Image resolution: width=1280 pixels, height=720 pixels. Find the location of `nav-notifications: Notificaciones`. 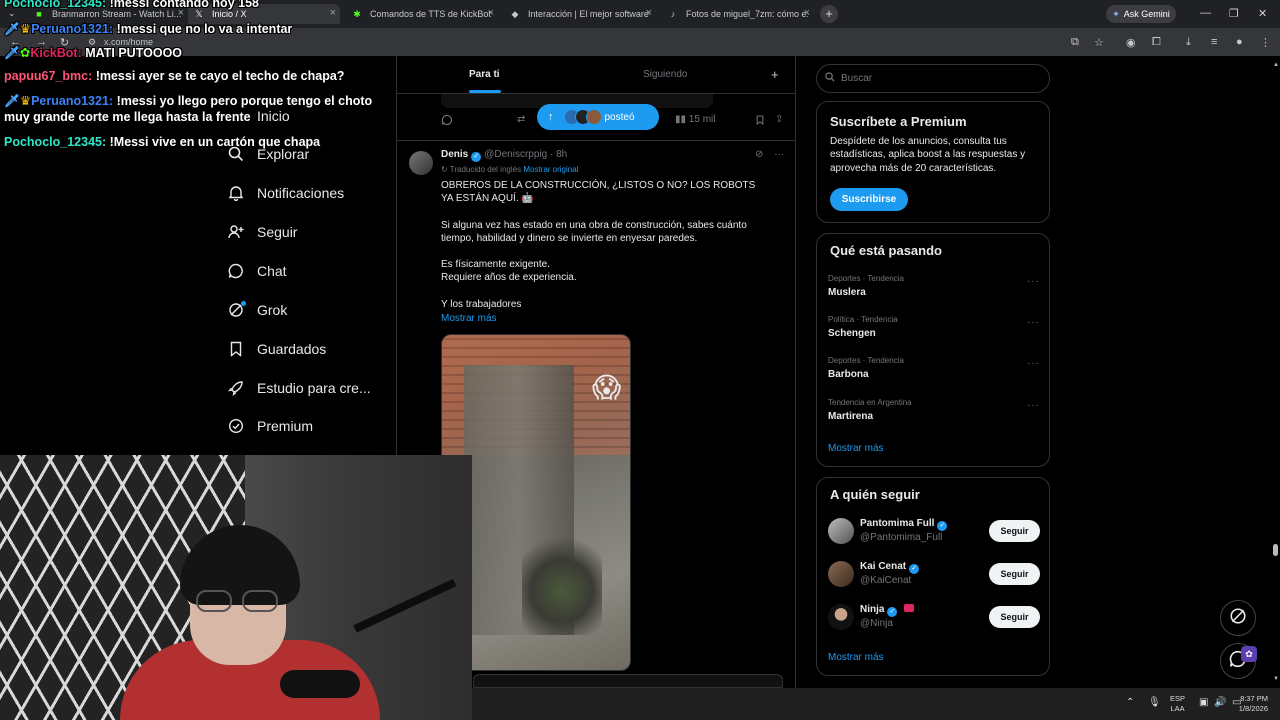

nav-notifications: Notificaciones is located at coordinates (286, 193).